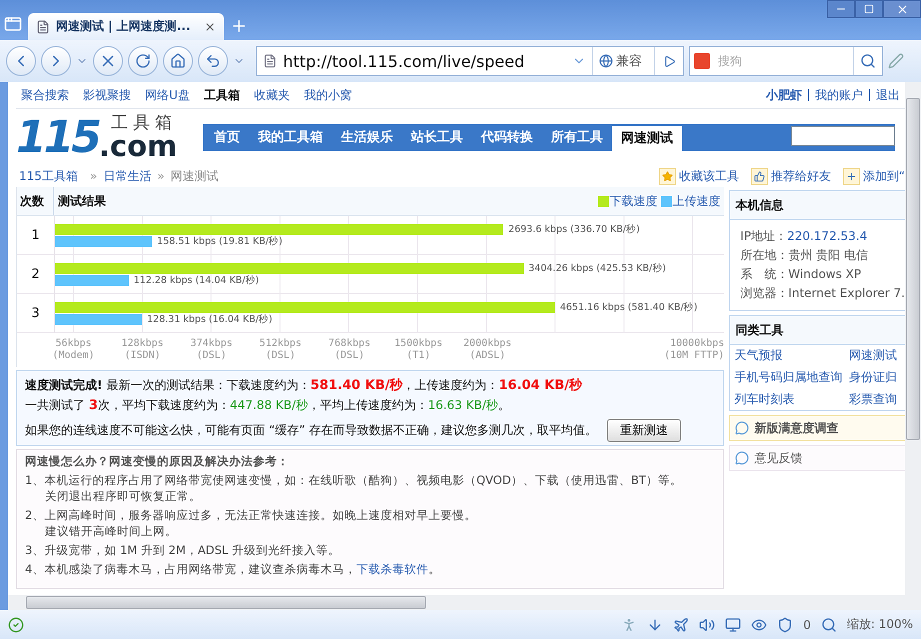  What do you see at coordinates (210, 26) in the screenshot?
I see `close-tab-icon` at bounding box center [210, 26].